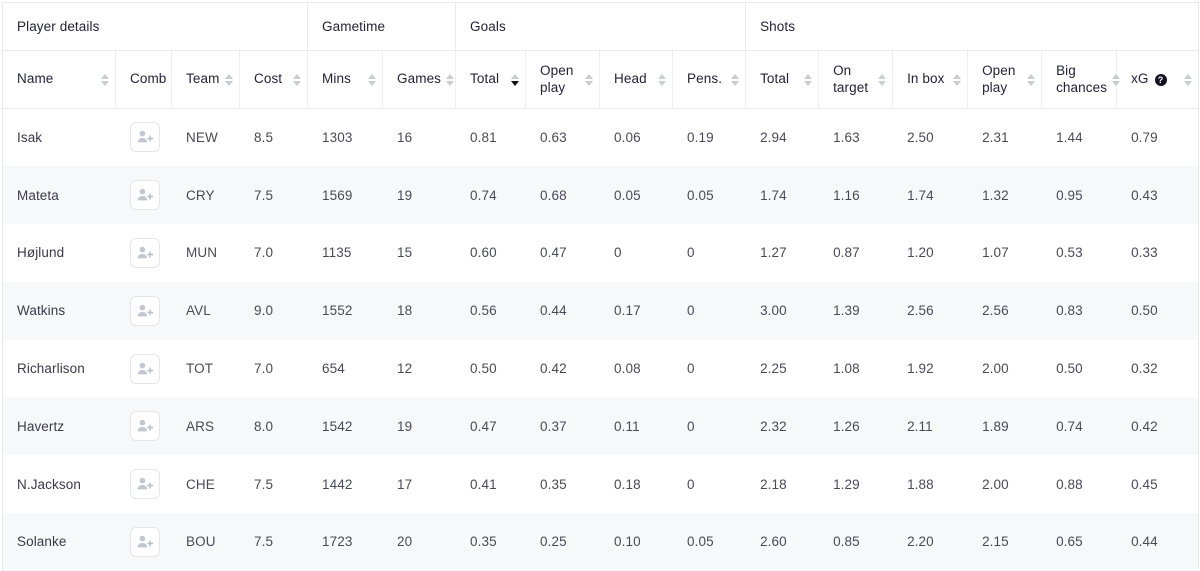 This screenshot has width=1200, height=571. Describe the element at coordinates (709, 79) in the screenshot. I see `column-header-pens: Pens.` at that location.